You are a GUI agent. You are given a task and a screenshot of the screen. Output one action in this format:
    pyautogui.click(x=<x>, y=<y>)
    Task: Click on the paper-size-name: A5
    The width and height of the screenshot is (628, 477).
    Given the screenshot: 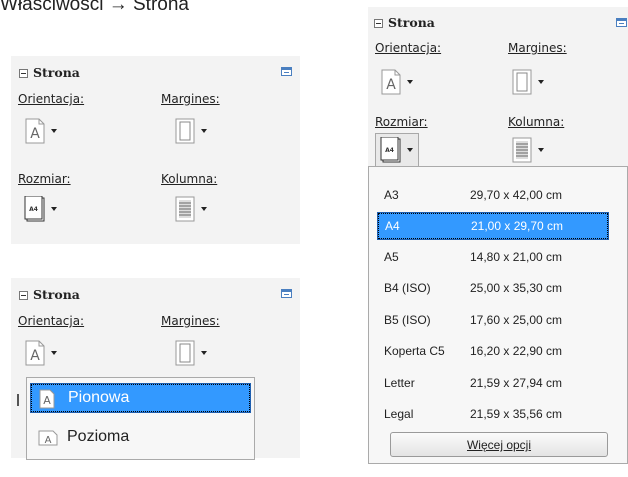 What is the action you would take?
    pyautogui.click(x=391, y=257)
    